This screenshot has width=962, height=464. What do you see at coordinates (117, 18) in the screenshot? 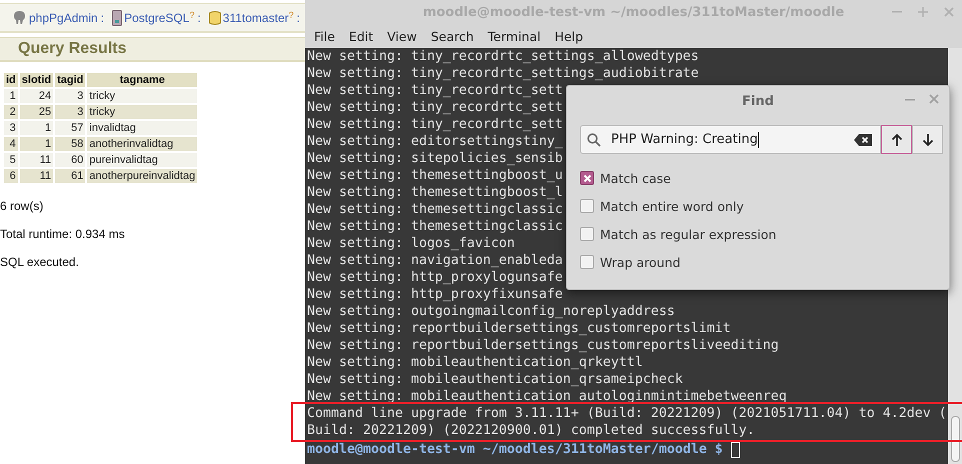
I see `server-icon` at bounding box center [117, 18].